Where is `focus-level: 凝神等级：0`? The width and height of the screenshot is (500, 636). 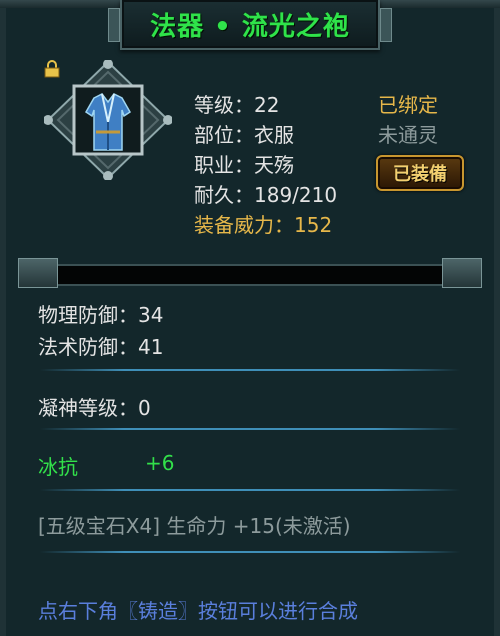
focus-level: 凝神等级：0 is located at coordinates (94, 408).